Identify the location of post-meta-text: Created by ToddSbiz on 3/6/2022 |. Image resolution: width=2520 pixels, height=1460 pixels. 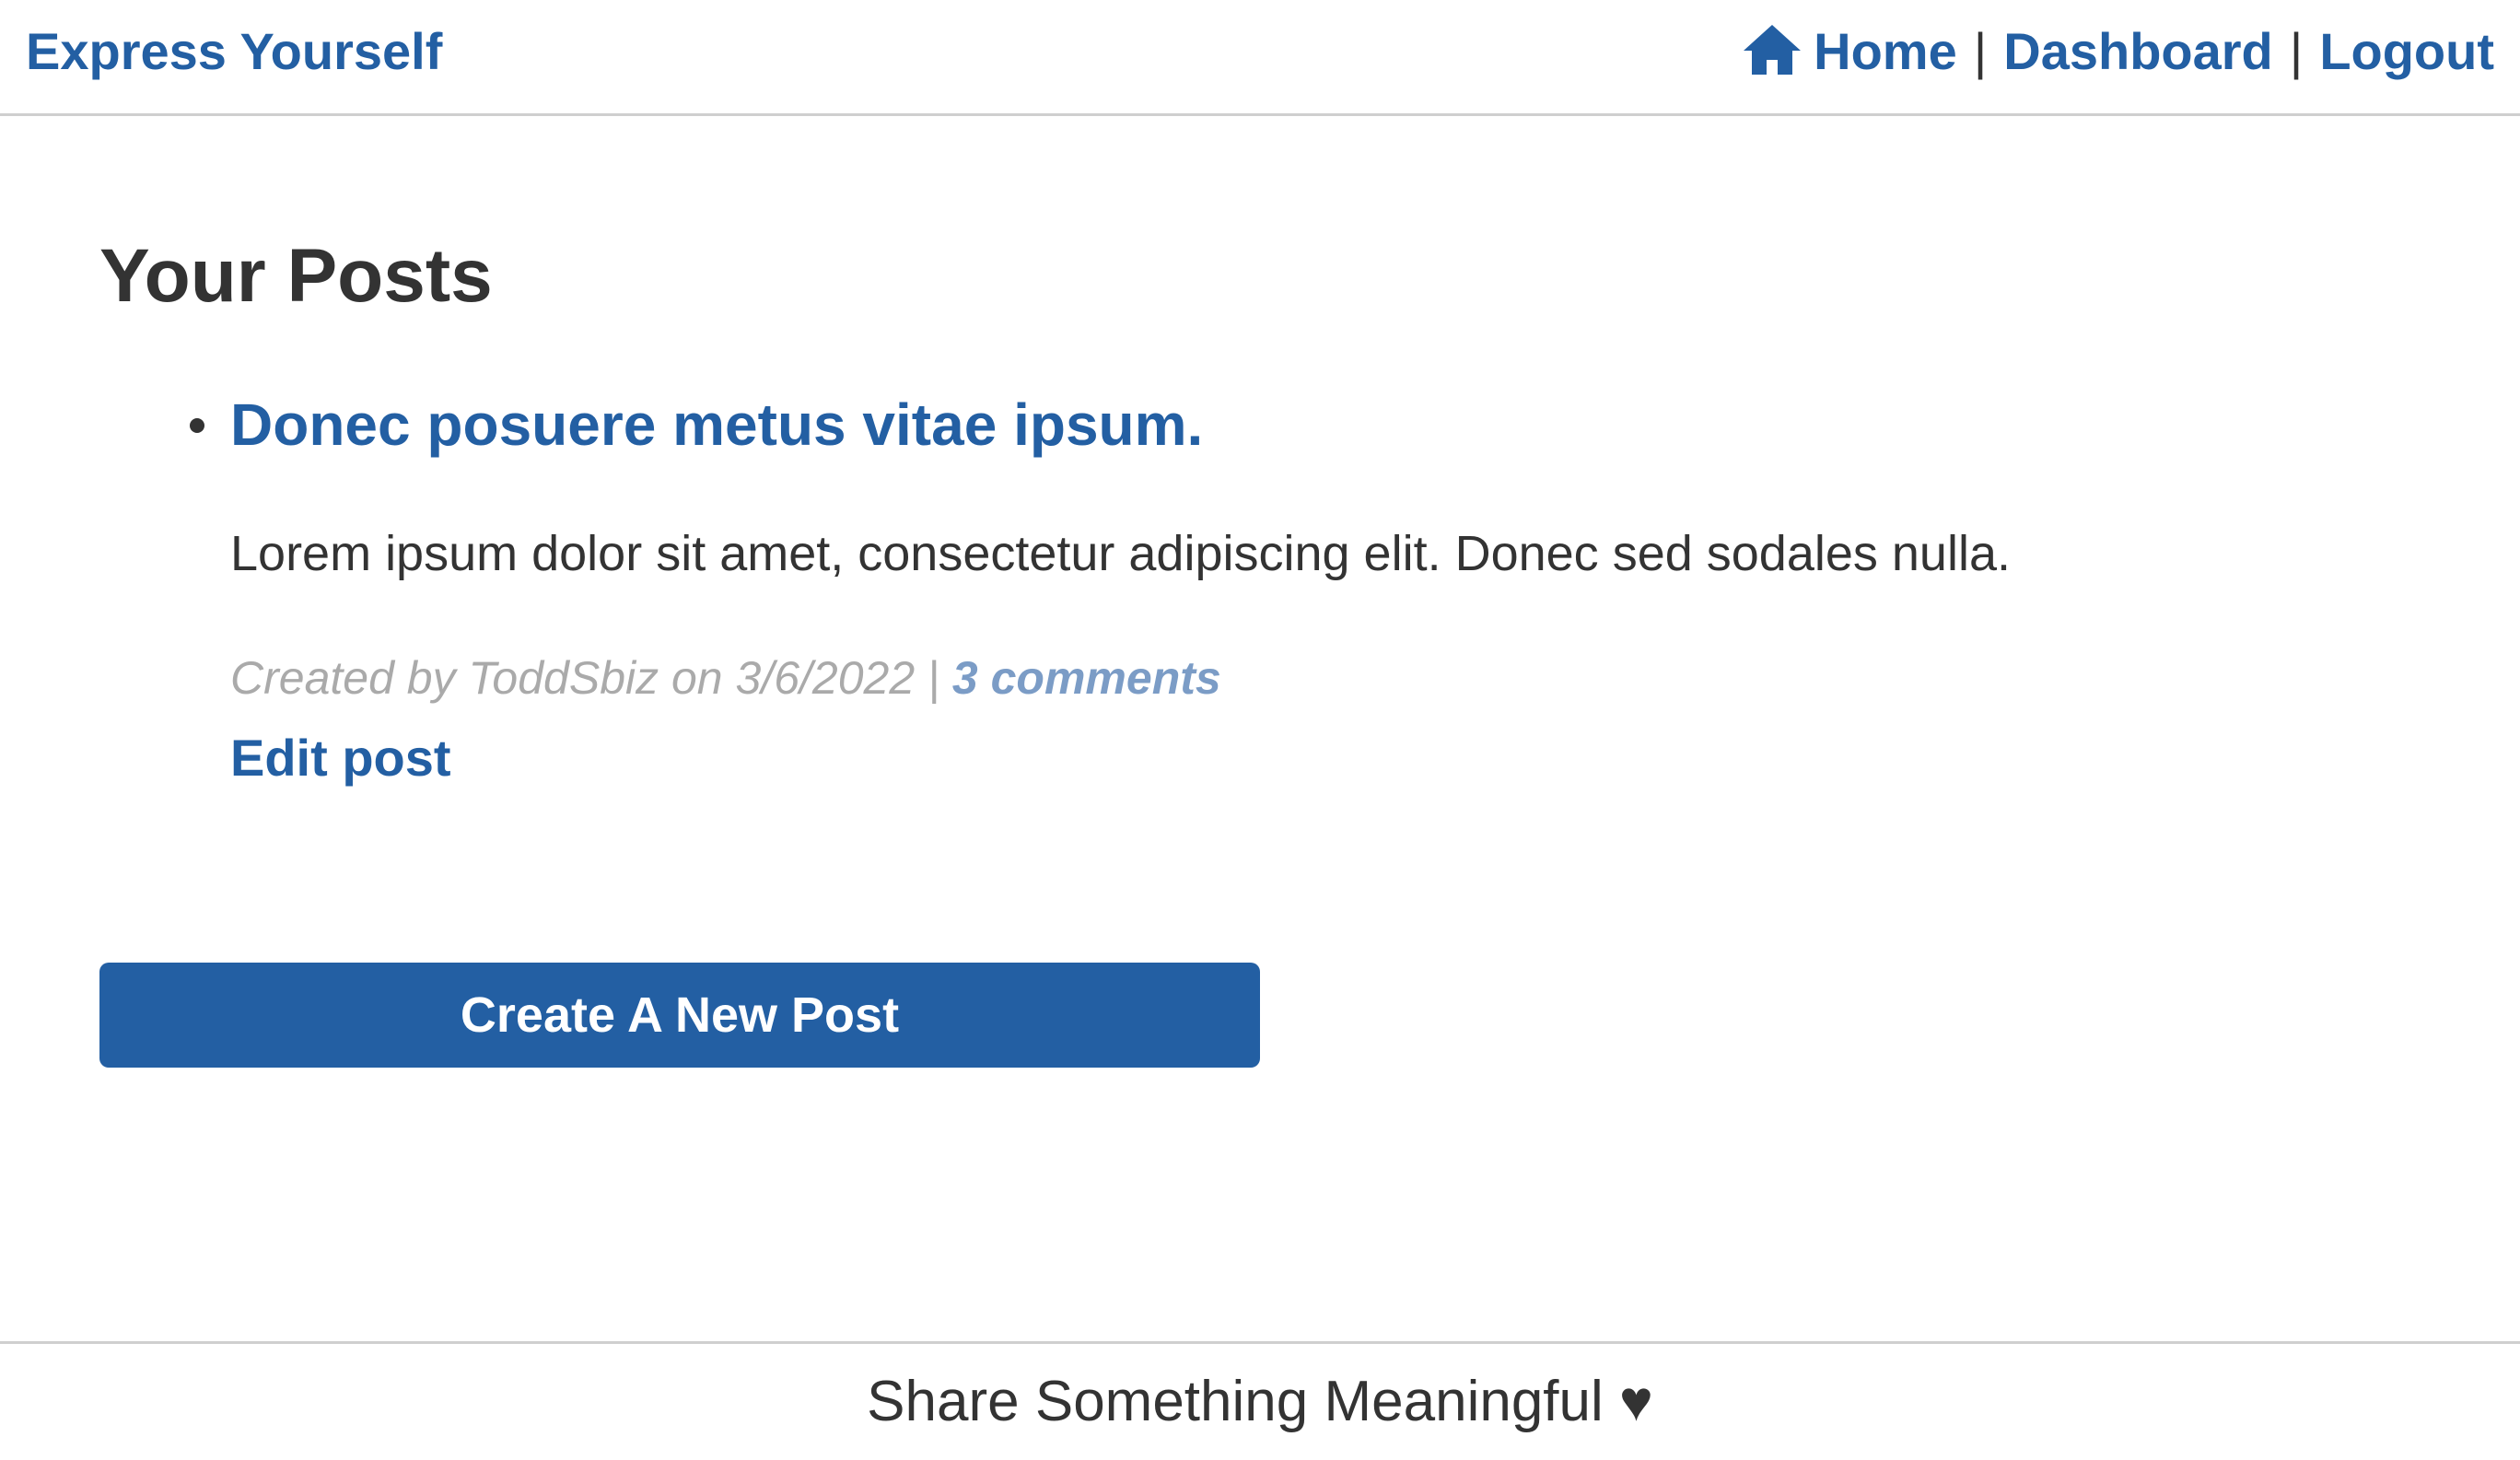
(591, 678).